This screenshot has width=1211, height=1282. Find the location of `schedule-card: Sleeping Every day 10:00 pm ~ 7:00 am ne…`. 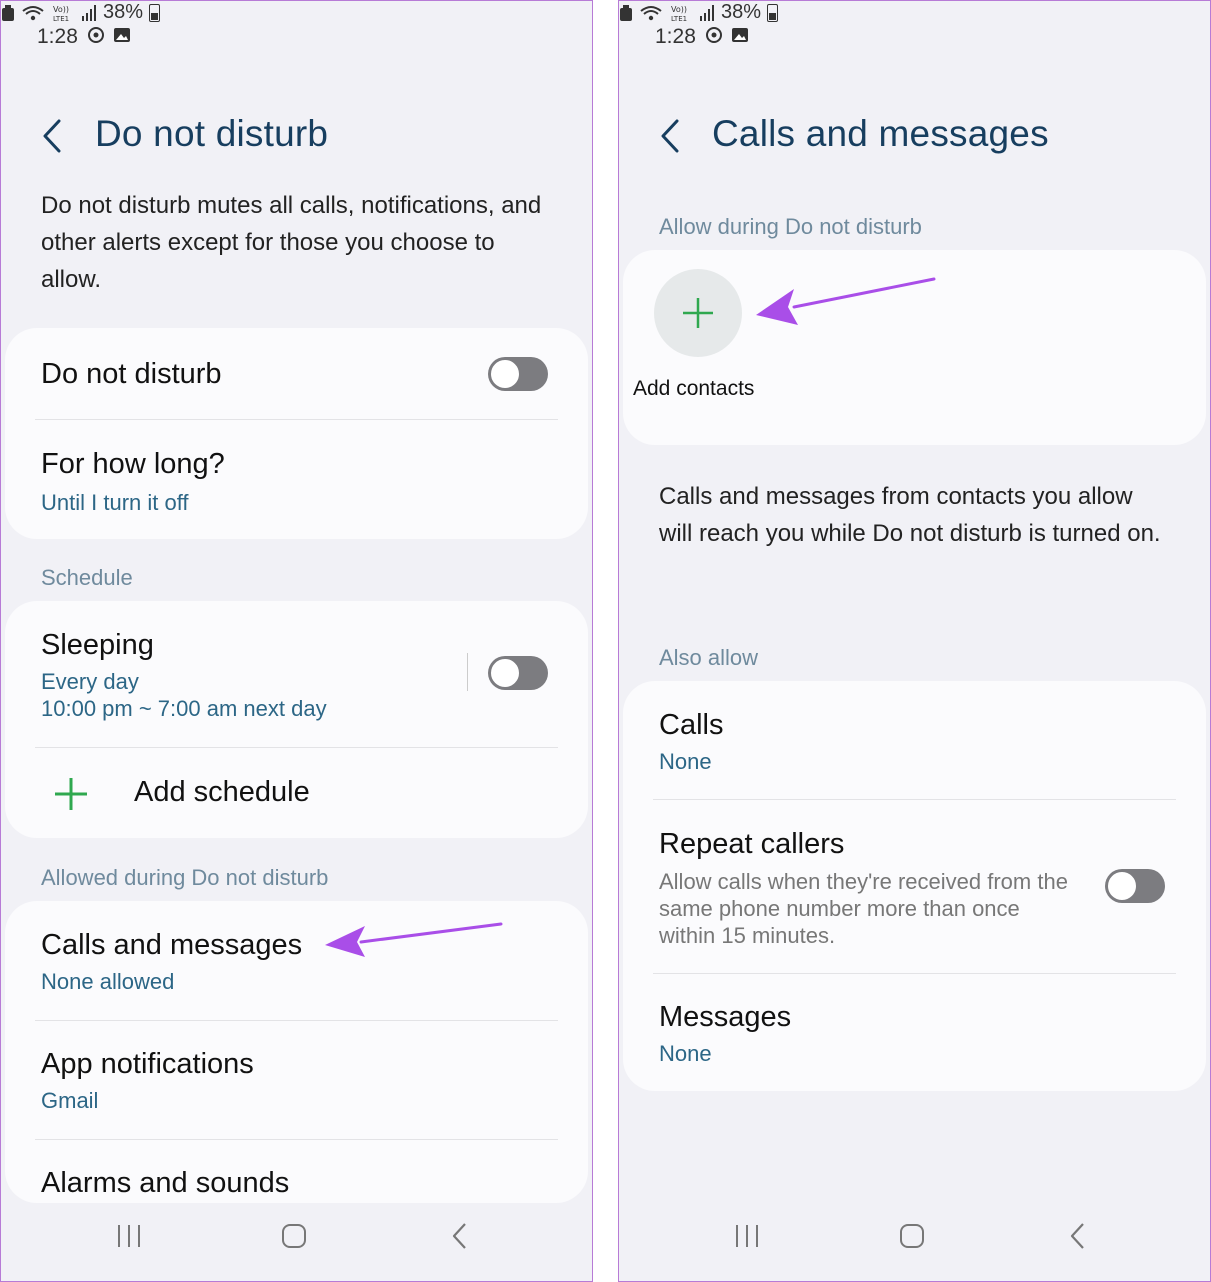

schedule-card: Sleeping Every day 10:00 pm ~ 7:00 am ne… is located at coordinates (296, 719).